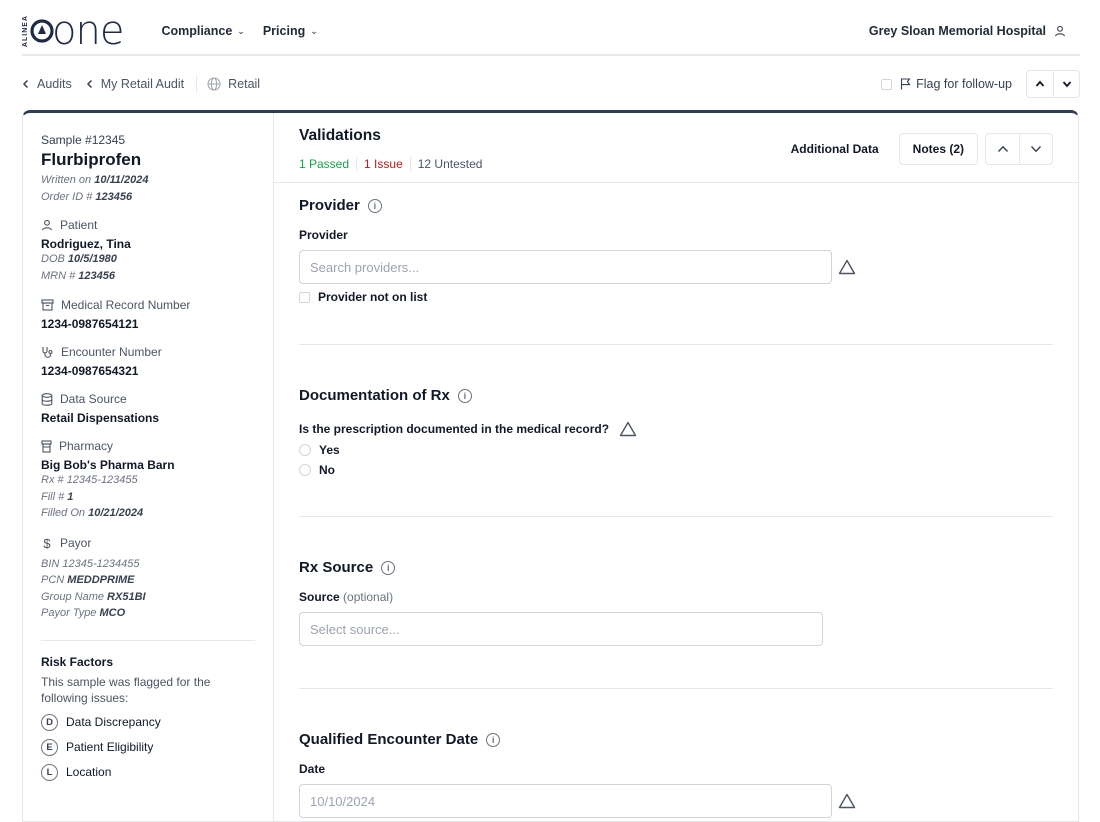 This screenshot has width=1100, height=822. Describe the element at coordinates (111, 352) in the screenshot. I see `encounter-heading-label: Encounter Number` at that location.